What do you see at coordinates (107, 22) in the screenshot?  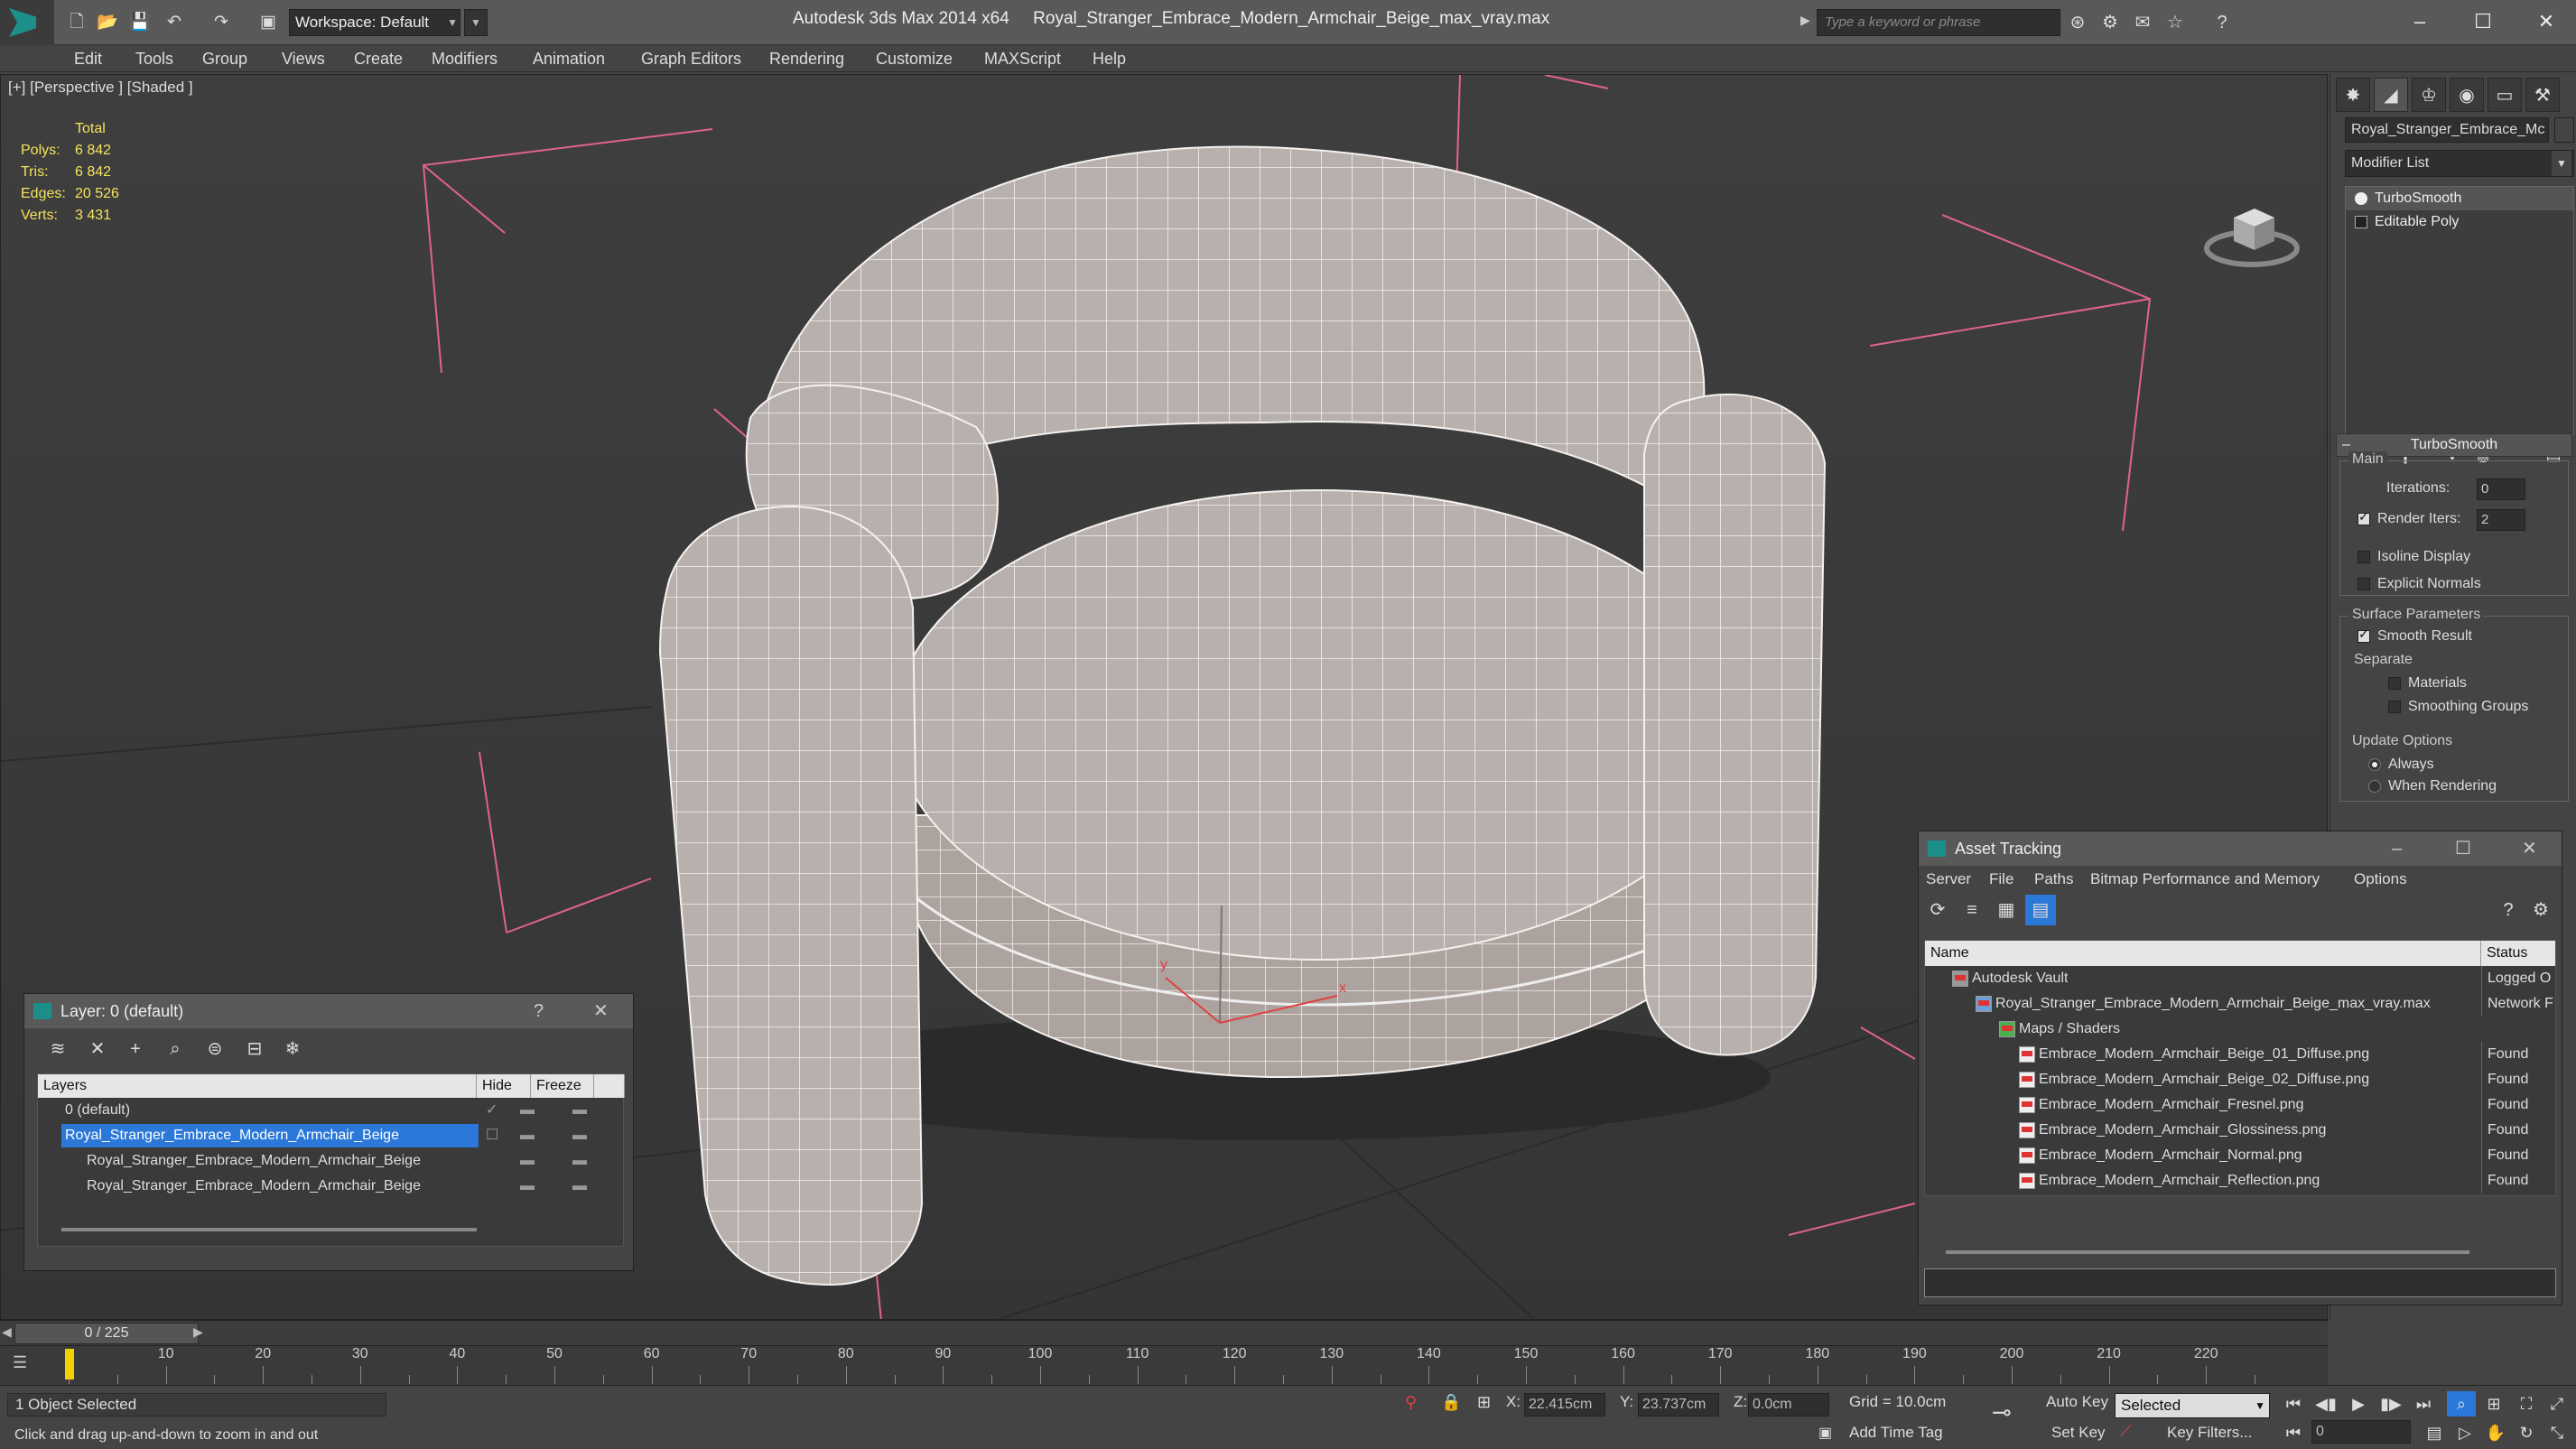 I see `open-file-icon: 📂` at bounding box center [107, 22].